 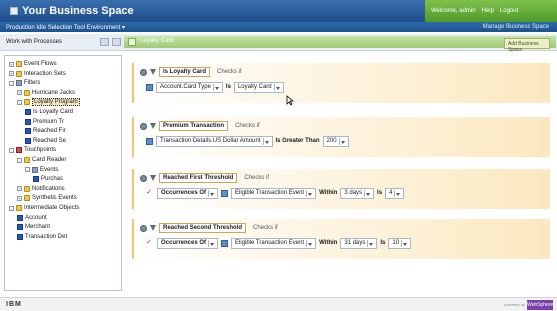 What do you see at coordinates (270, 243) in the screenshot?
I see `field-value: Eligible Transaction Event` at bounding box center [270, 243].